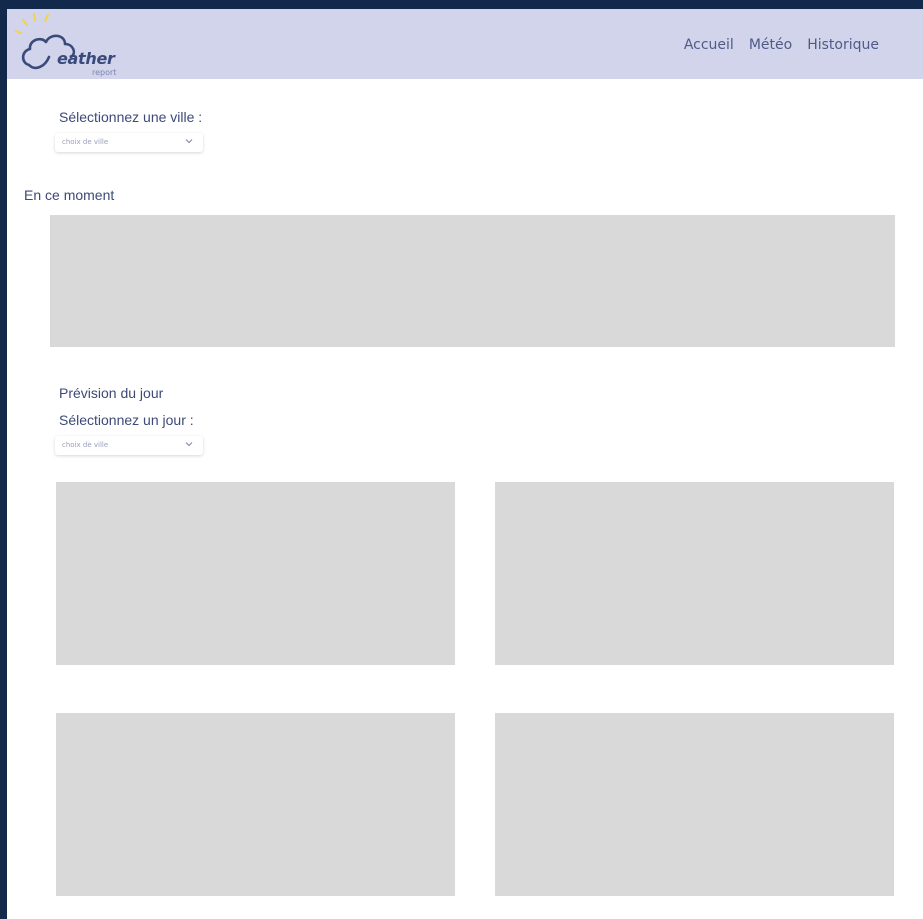  What do you see at coordinates (85, 445) in the screenshot?
I see `day-select-value: choix de ville` at bounding box center [85, 445].